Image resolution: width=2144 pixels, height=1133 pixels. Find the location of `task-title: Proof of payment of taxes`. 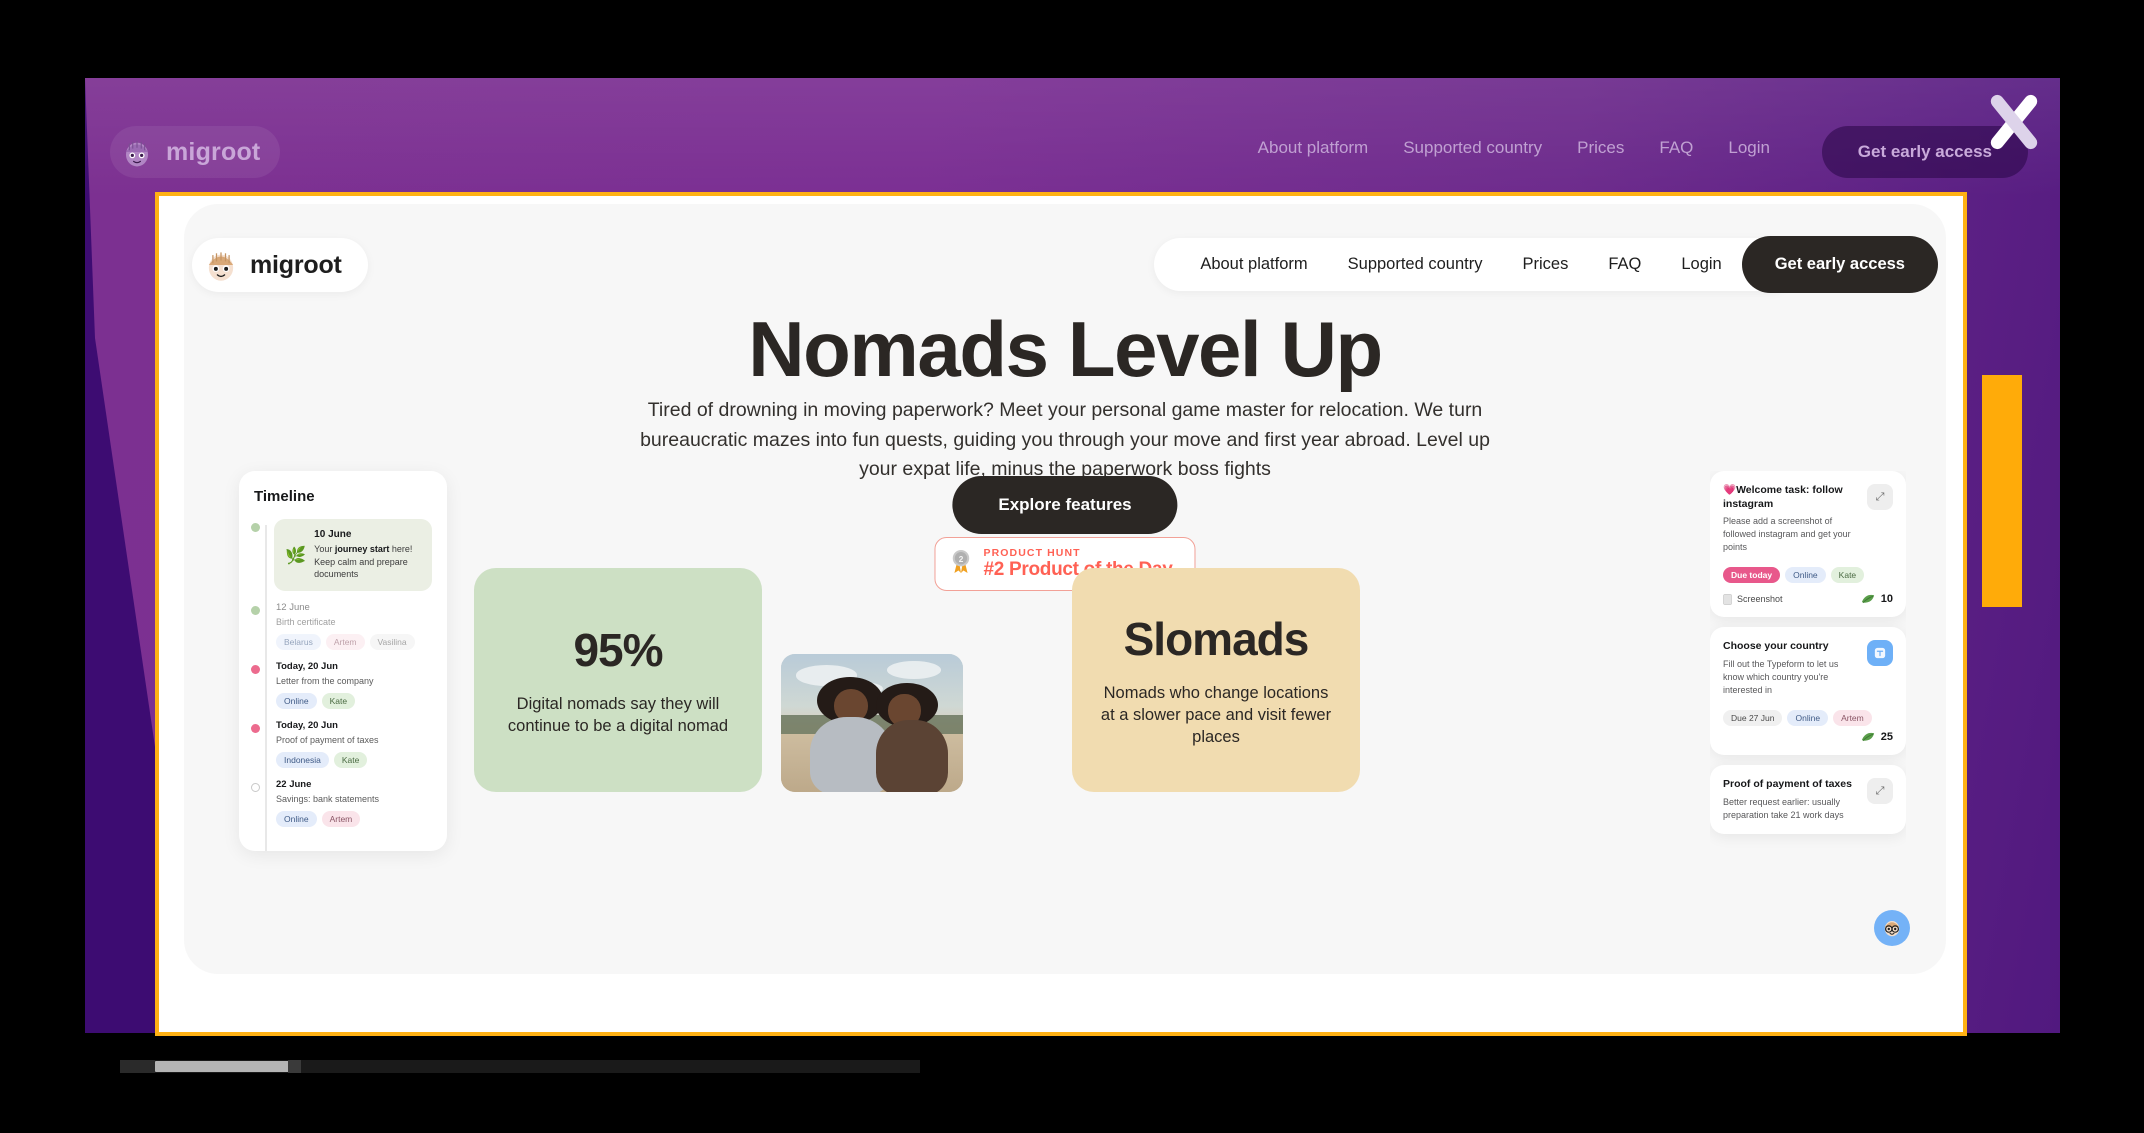

task-title: Proof of payment of taxes is located at coordinates (1787, 784).